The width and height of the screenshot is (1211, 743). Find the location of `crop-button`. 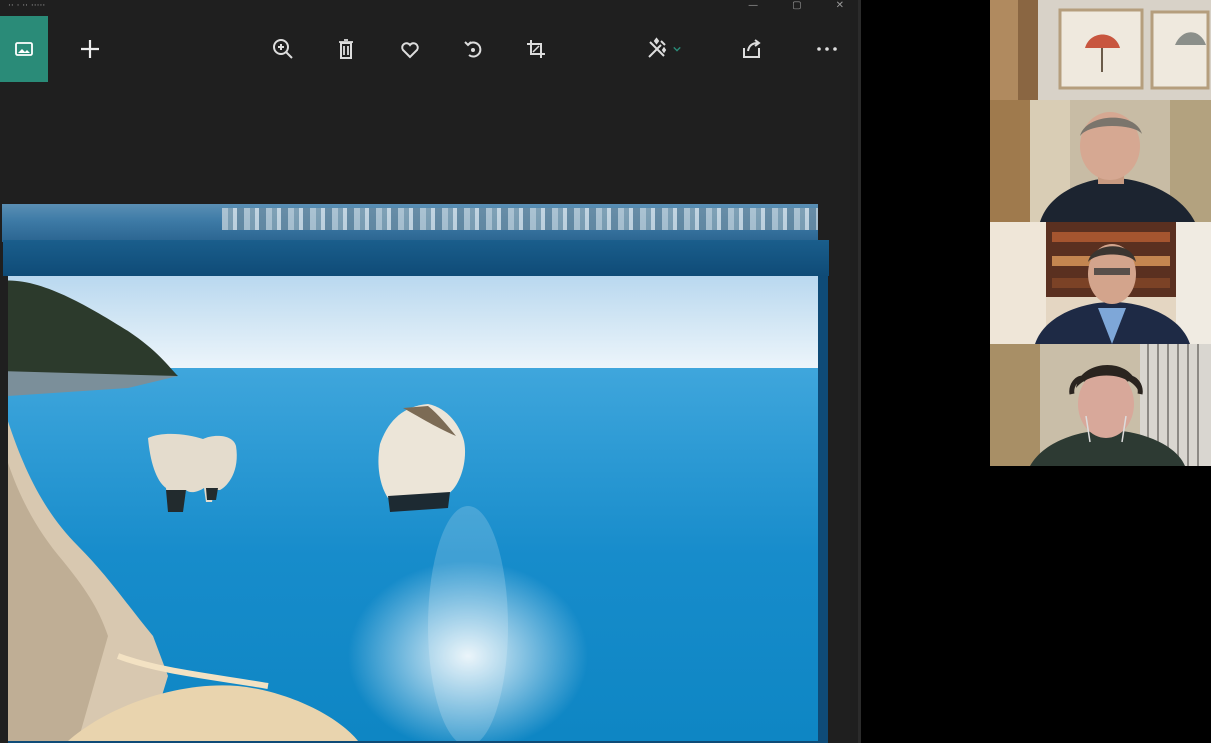

crop-button is located at coordinates (536, 49).